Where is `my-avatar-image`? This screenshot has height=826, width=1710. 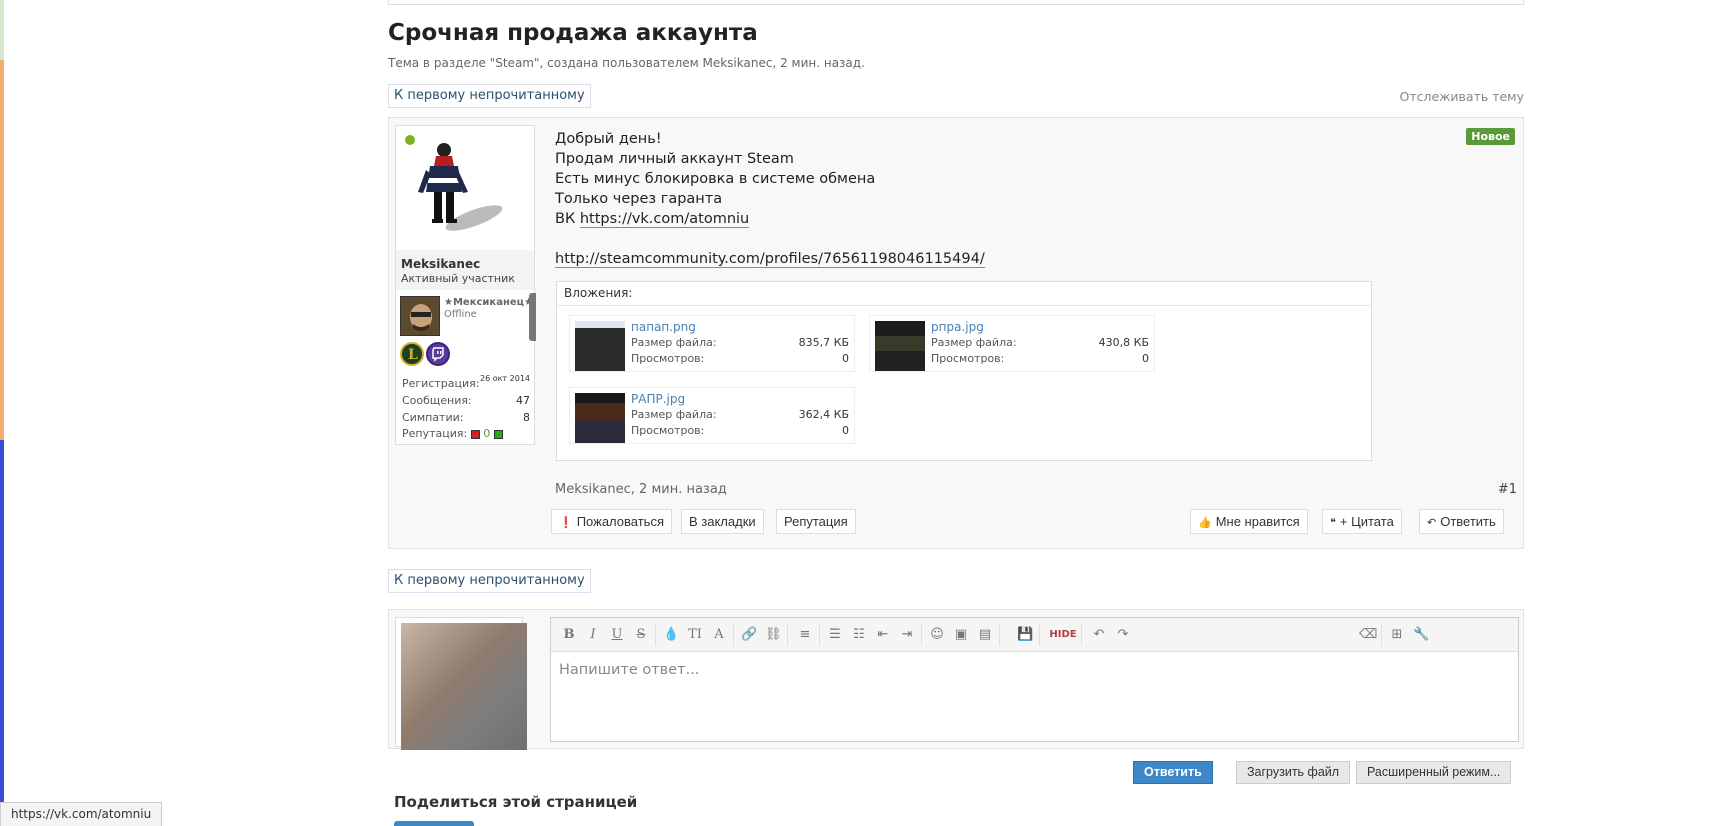 my-avatar-image is located at coordinates (464, 686).